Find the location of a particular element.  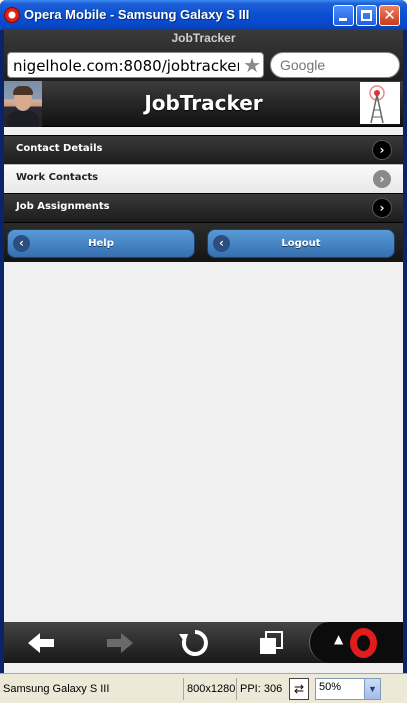

forward-arrow-icon is located at coordinates (119, 643).